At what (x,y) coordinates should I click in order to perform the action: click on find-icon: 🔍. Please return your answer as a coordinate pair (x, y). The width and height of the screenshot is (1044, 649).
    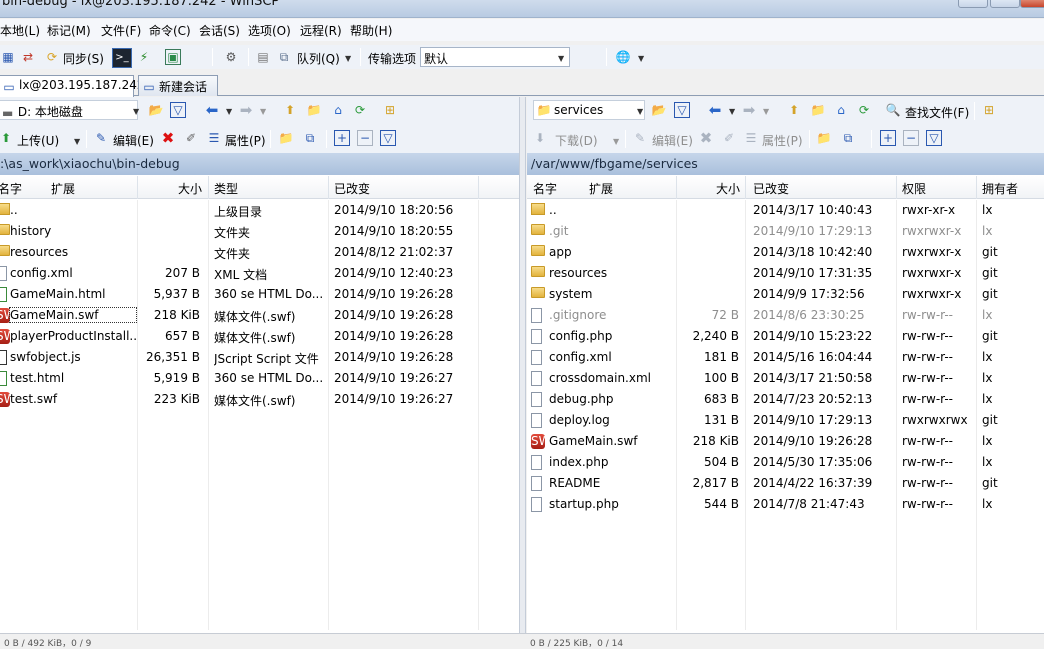
    Looking at the image, I should click on (893, 110).